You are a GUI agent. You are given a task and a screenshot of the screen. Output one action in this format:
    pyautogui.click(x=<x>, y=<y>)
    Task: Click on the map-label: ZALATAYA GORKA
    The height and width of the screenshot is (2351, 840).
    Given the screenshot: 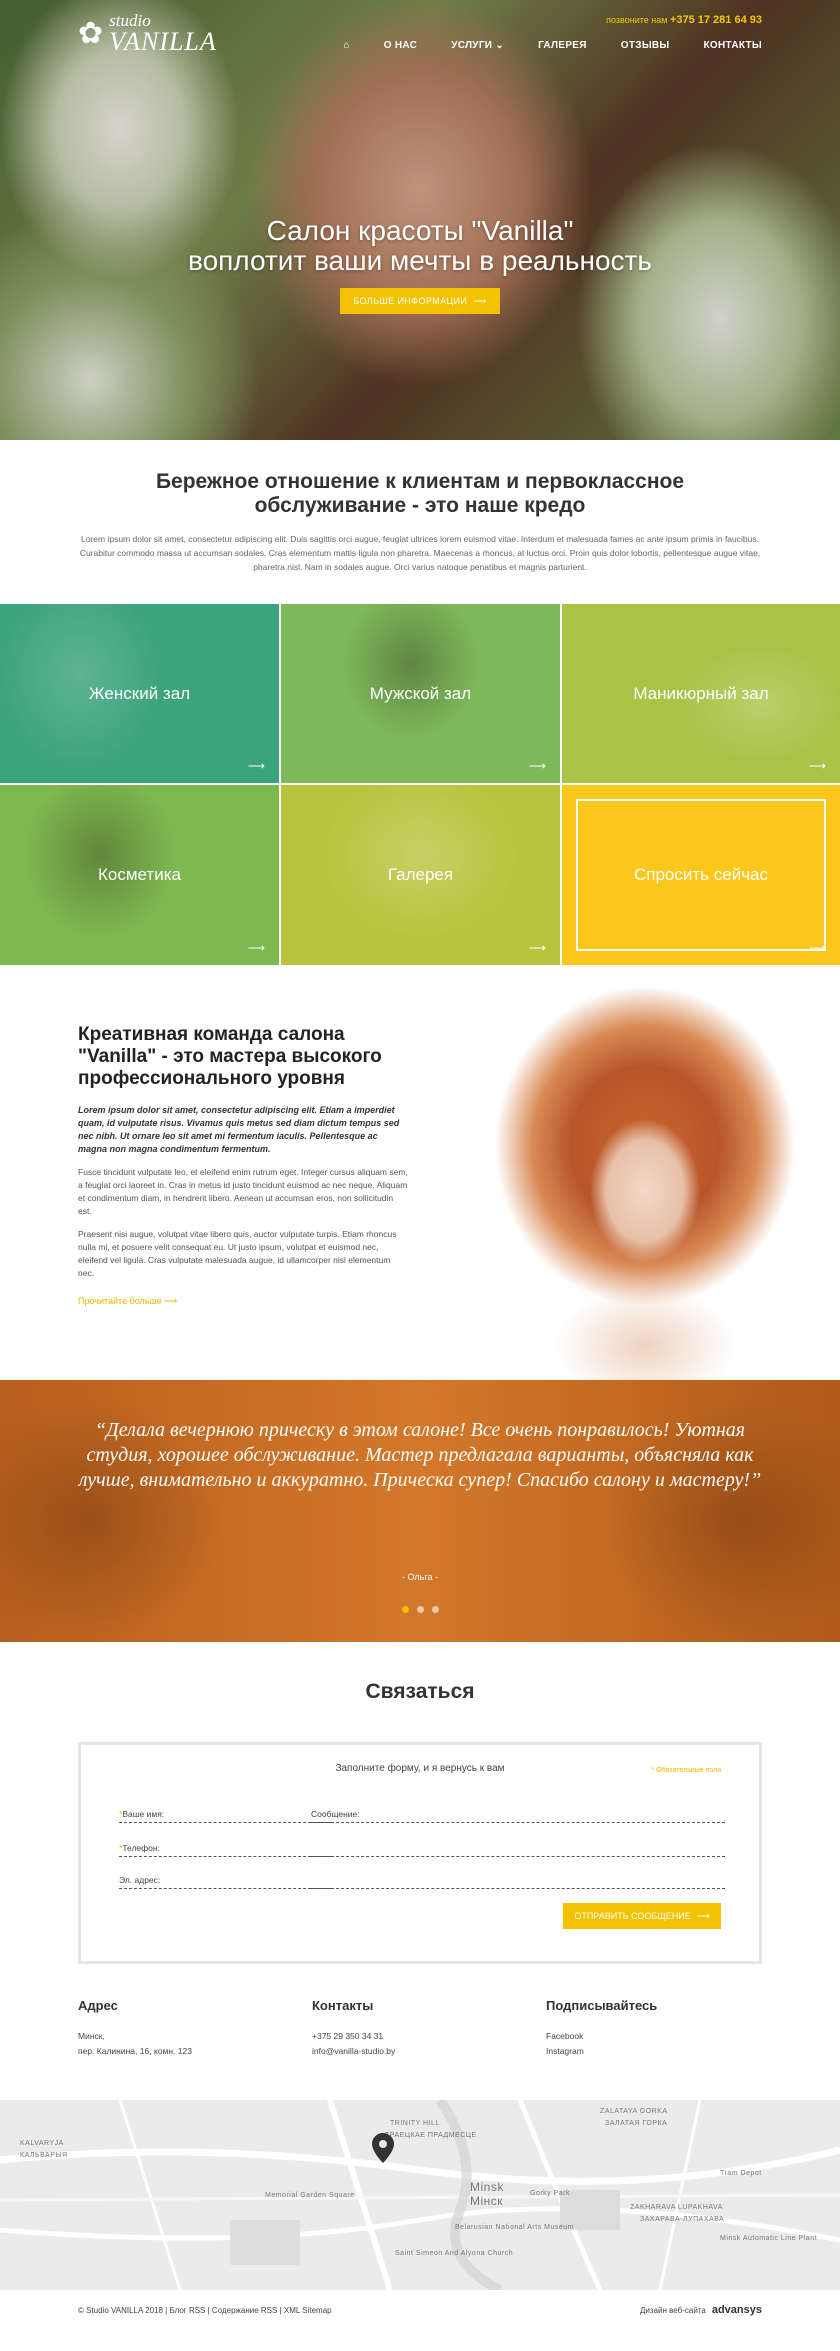 What is the action you would take?
    pyautogui.click(x=634, y=2111)
    